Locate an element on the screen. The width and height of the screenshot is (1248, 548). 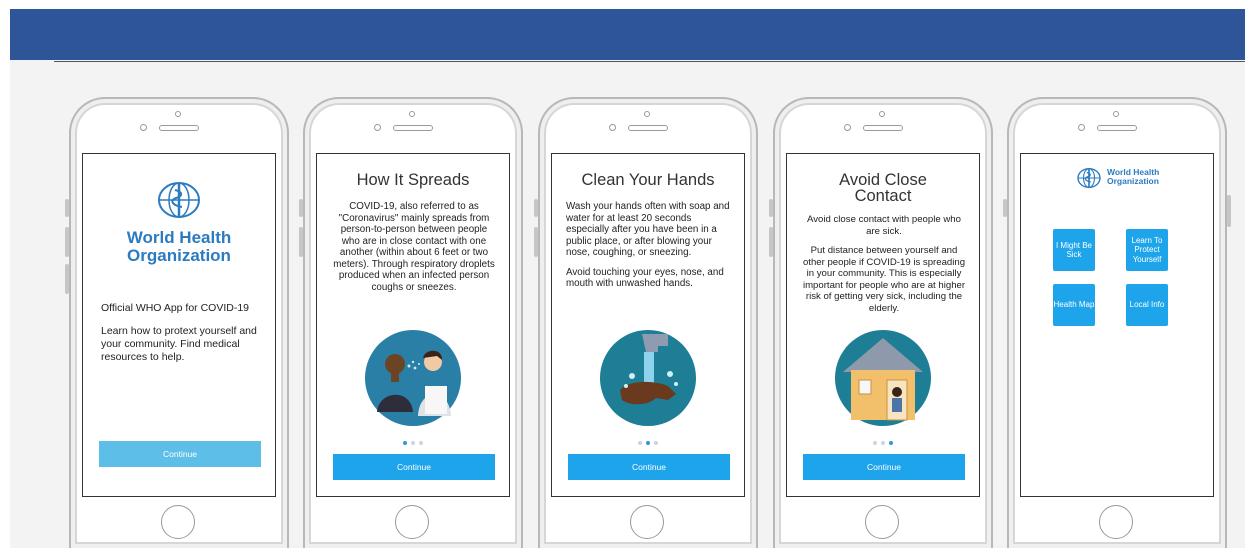
coughing-people-illustration is located at coordinates (413, 378).